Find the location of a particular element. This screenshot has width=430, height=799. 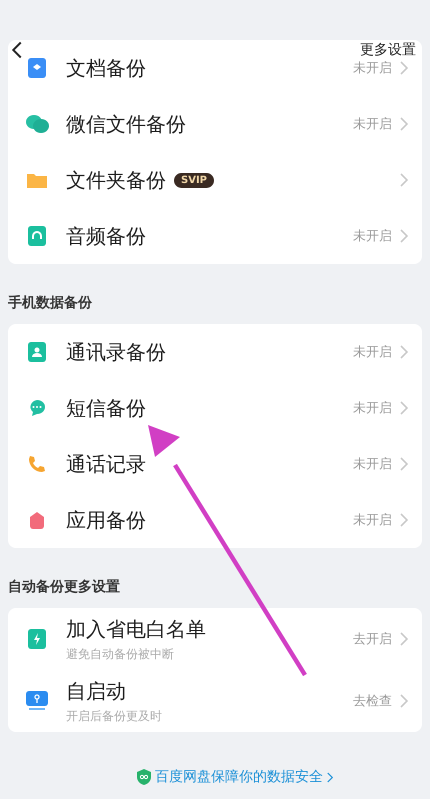

folder-icon is located at coordinates (37, 180).